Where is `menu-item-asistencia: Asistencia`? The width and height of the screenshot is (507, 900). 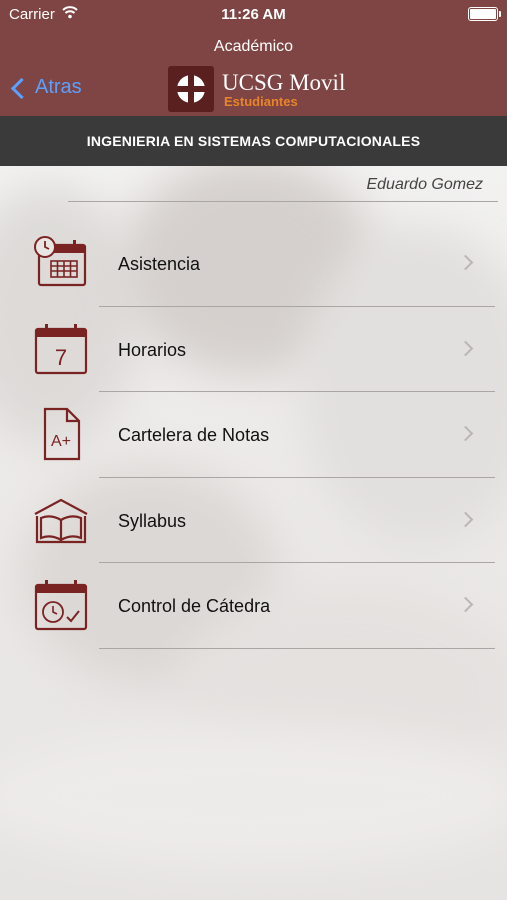 menu-item-asistencia: Asistencia is located at coordinates (253, 264).